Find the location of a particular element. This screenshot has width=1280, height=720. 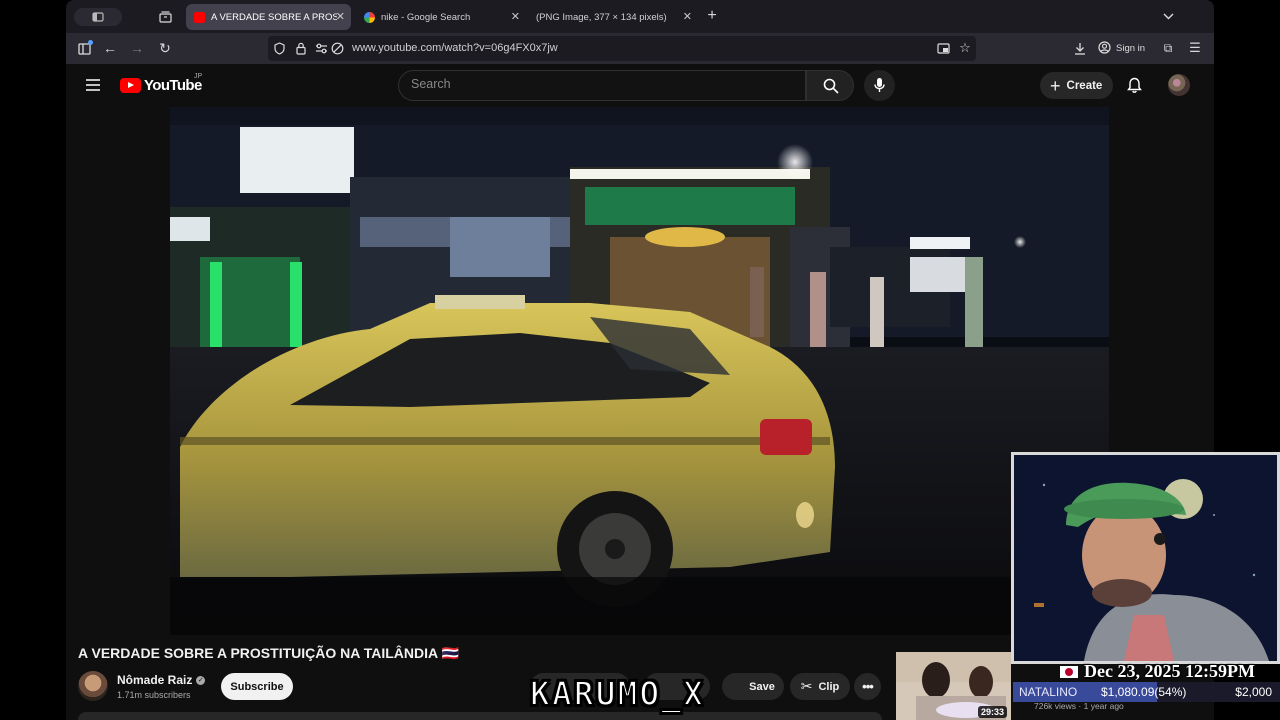

notifications-bell-icon is located at coordinates (1134, 85).